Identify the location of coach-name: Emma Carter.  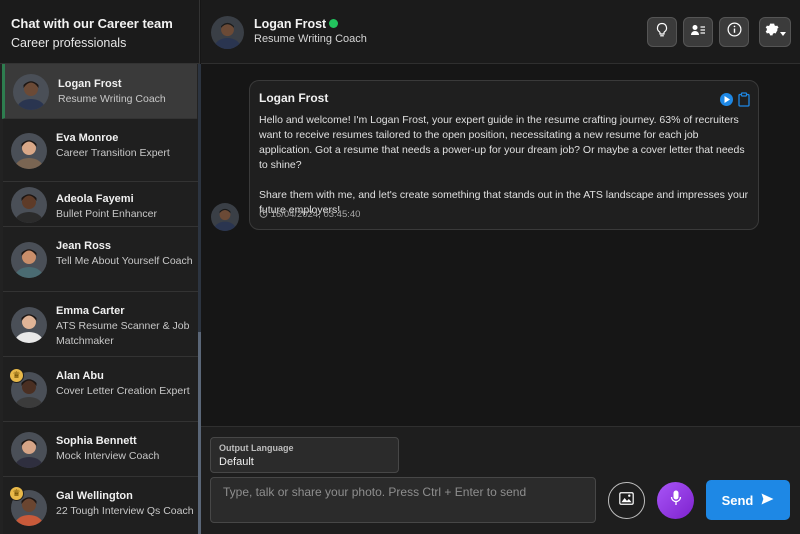
(90, 311).